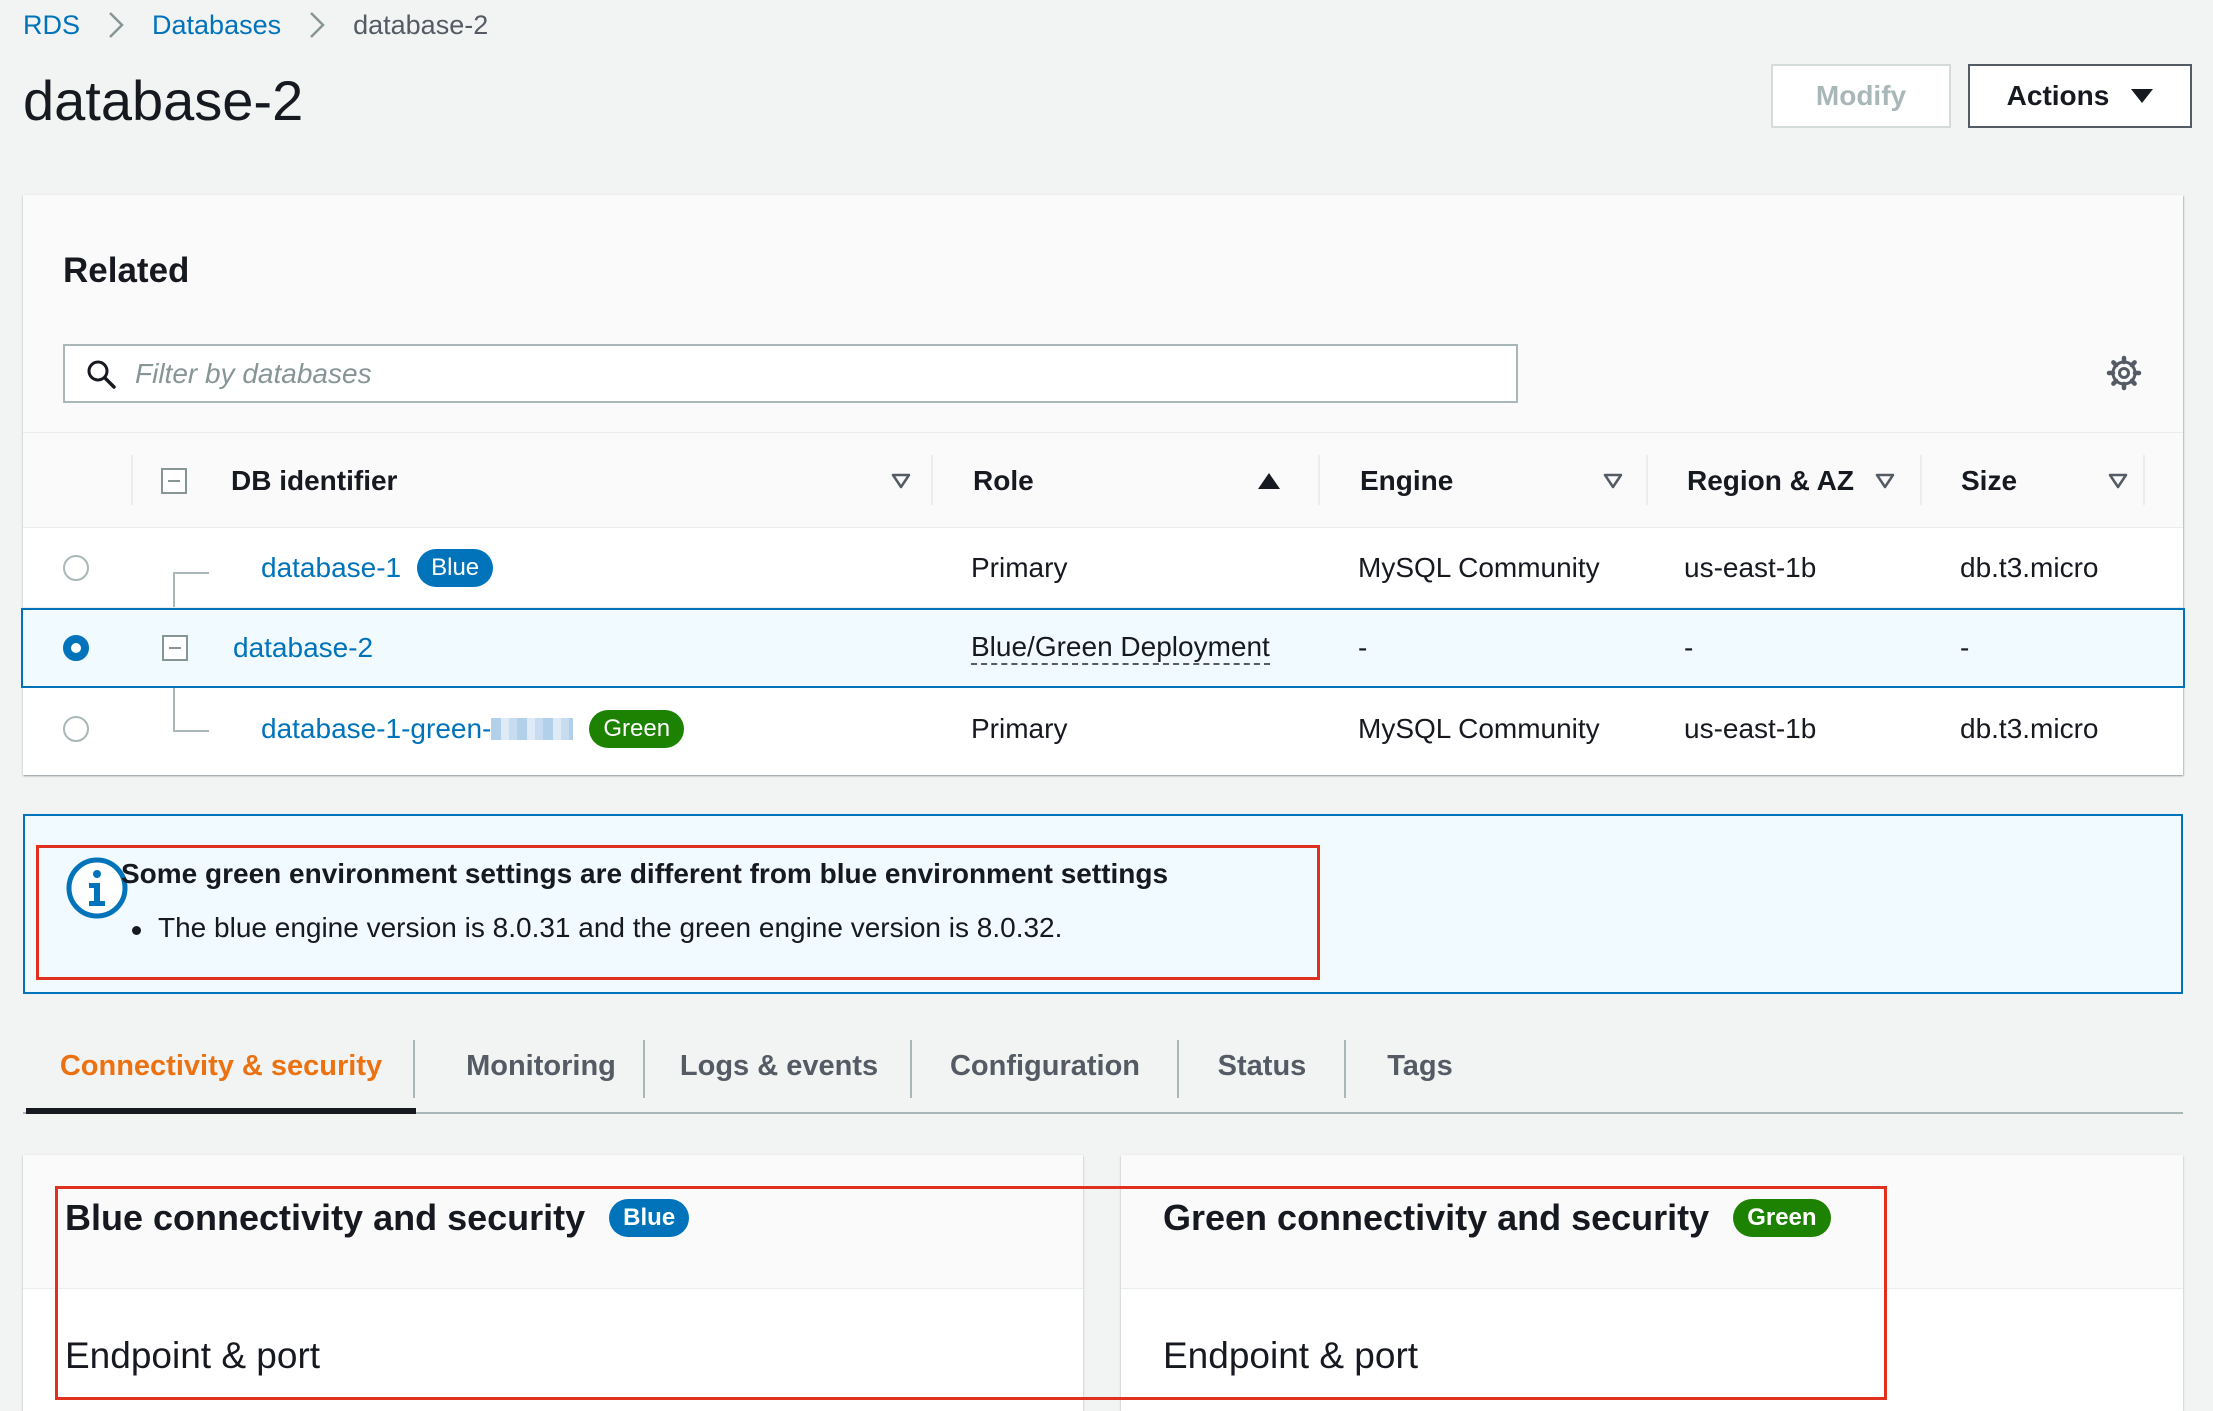  What do you see at coordinates (1291, 1355) in the screenshot?
I see `green-endpoint-port-heading: Endpoint & port` at bounding box center [1291, 1355].